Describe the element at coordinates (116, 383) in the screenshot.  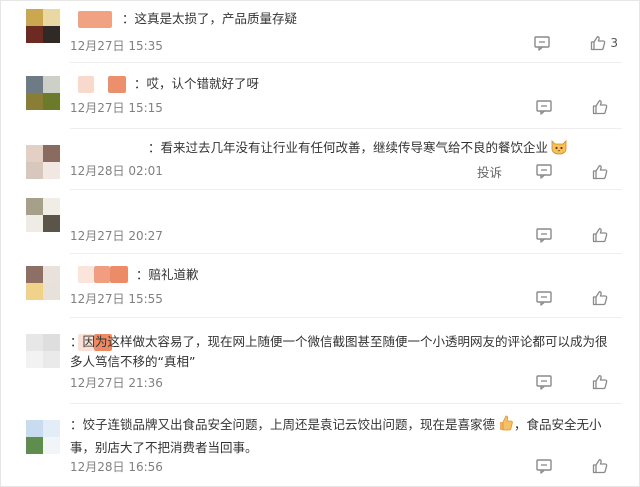
I see `comment-time: 12月27日 21:36` at that location.